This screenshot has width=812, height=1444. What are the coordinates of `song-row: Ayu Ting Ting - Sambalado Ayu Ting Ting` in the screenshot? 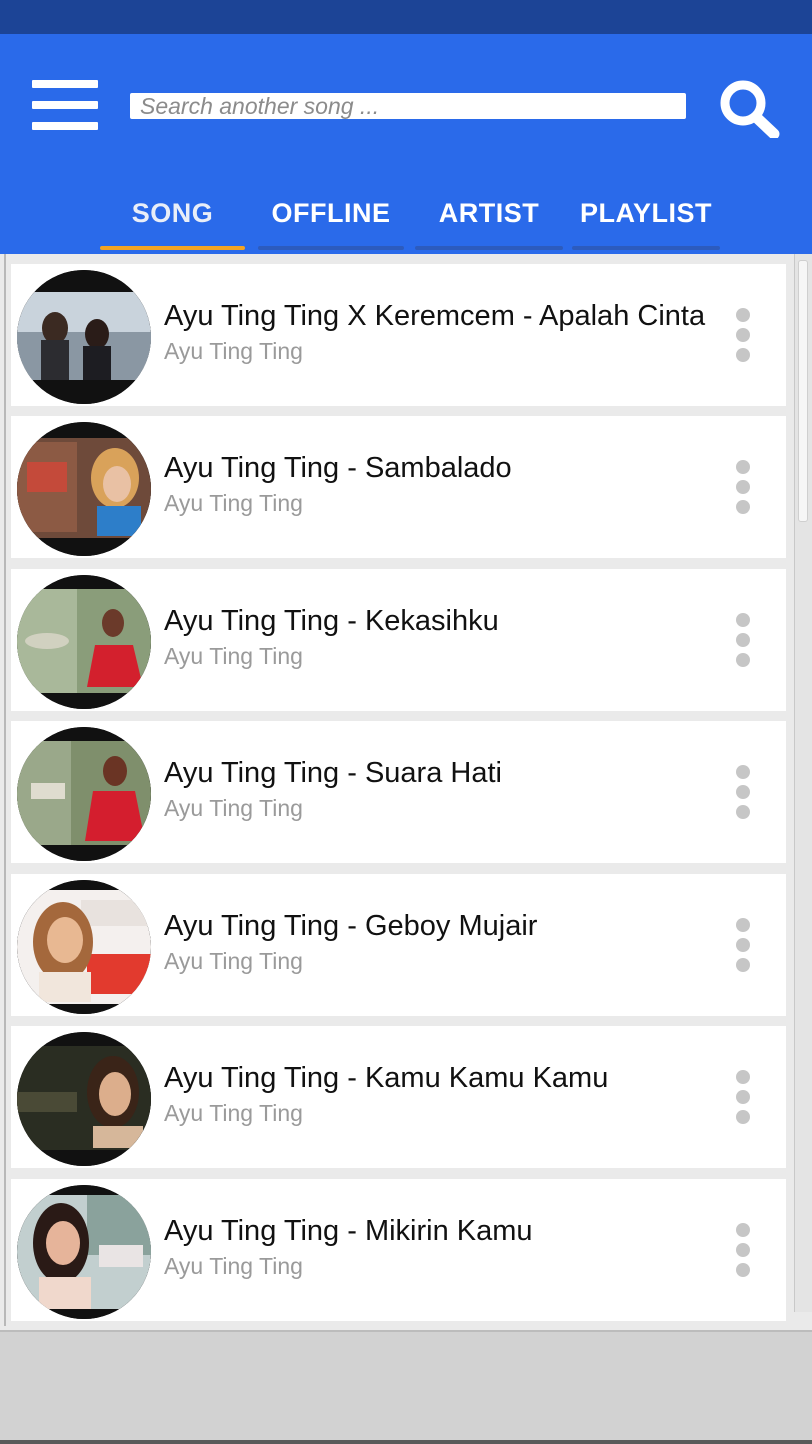 It's located at (398, 487).